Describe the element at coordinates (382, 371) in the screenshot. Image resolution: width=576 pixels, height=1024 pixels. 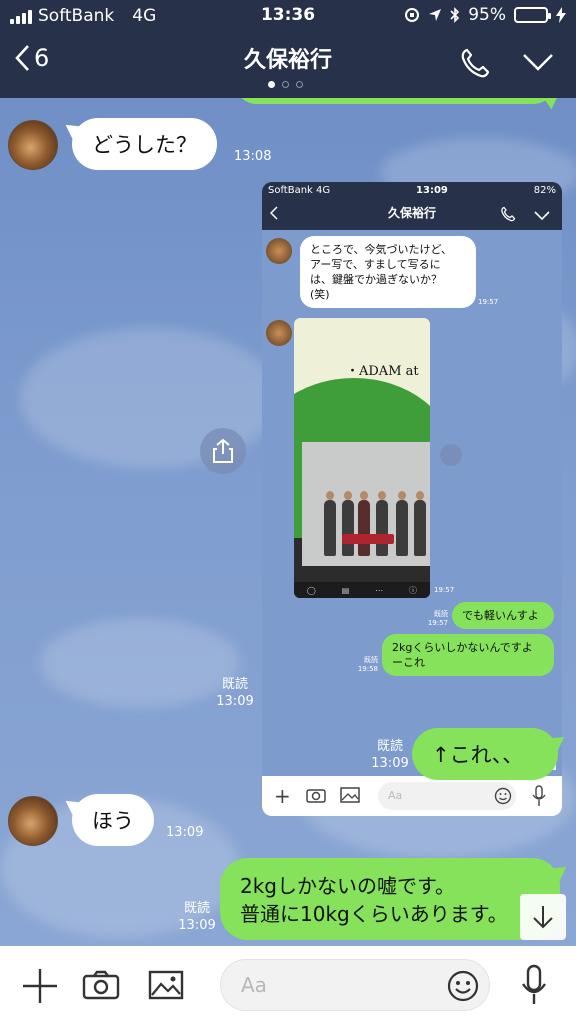
I see `photo-caption: ・ADAM at` at that location.